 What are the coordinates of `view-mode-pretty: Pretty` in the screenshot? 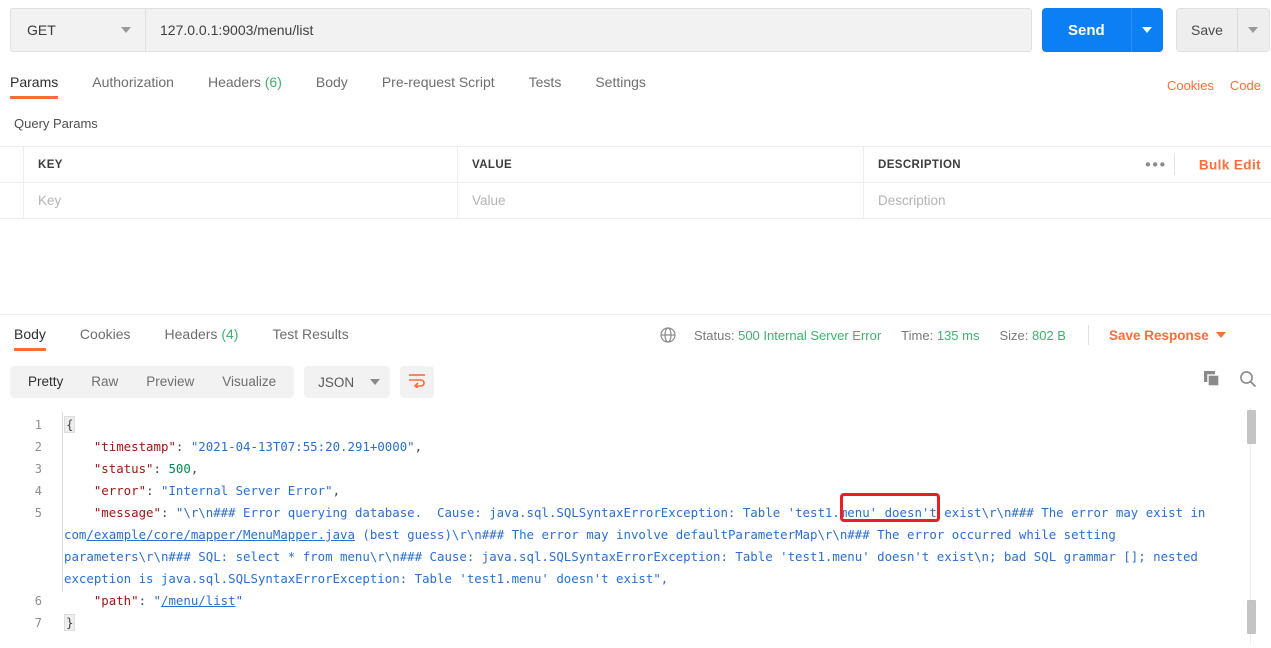 It's located at (45, 382).